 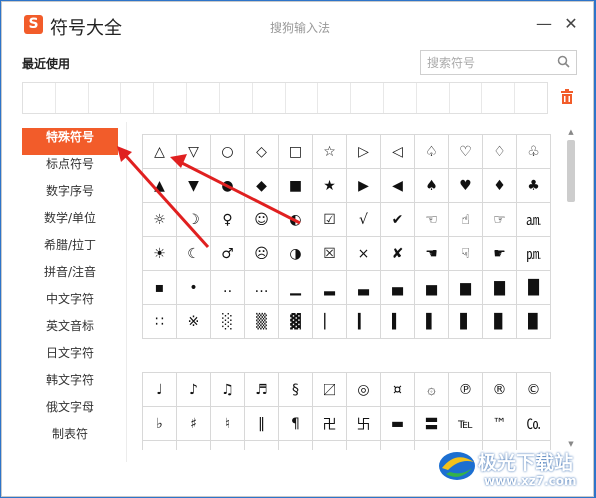 What do you see at coordinates (432, 186) in the screenshot?
I see `symbol-cell: ♠` at bounding box center [432, 186].